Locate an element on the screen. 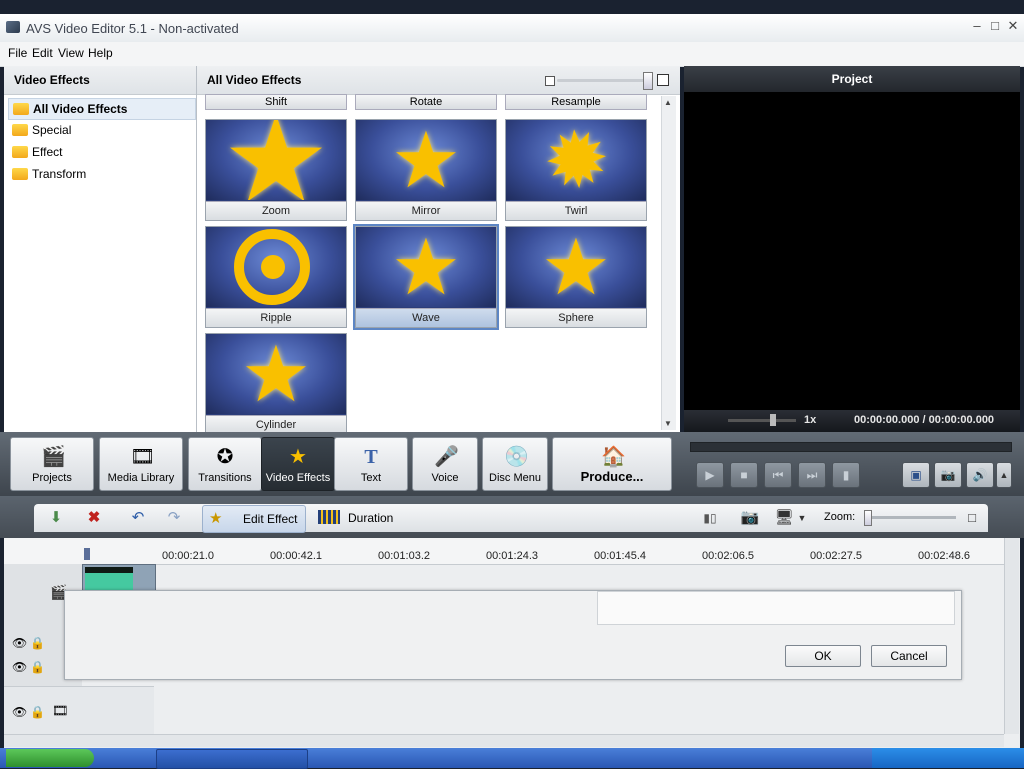 Image resolution: width=1024 pixels, height=769 pixels. small-thumb-icon is located at coordinates (550, 81).